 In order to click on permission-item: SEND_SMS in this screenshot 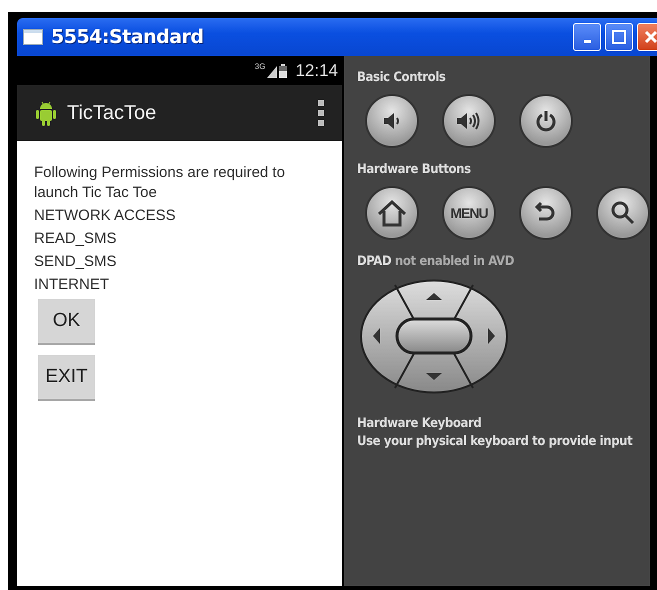, I will do `click(75, 262)`.